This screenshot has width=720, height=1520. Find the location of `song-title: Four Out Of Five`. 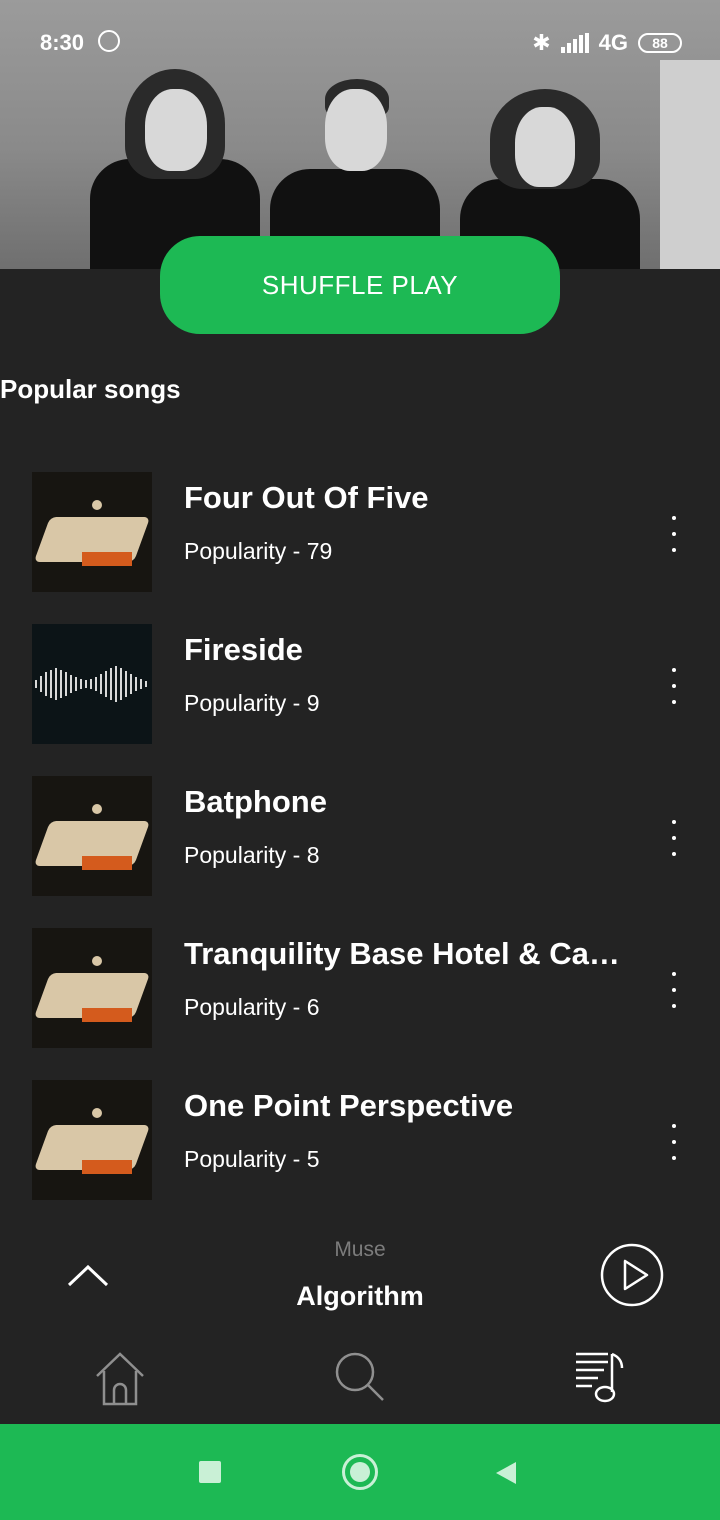

song-title: Four Out Of Five is located at coordinates (306, 497).